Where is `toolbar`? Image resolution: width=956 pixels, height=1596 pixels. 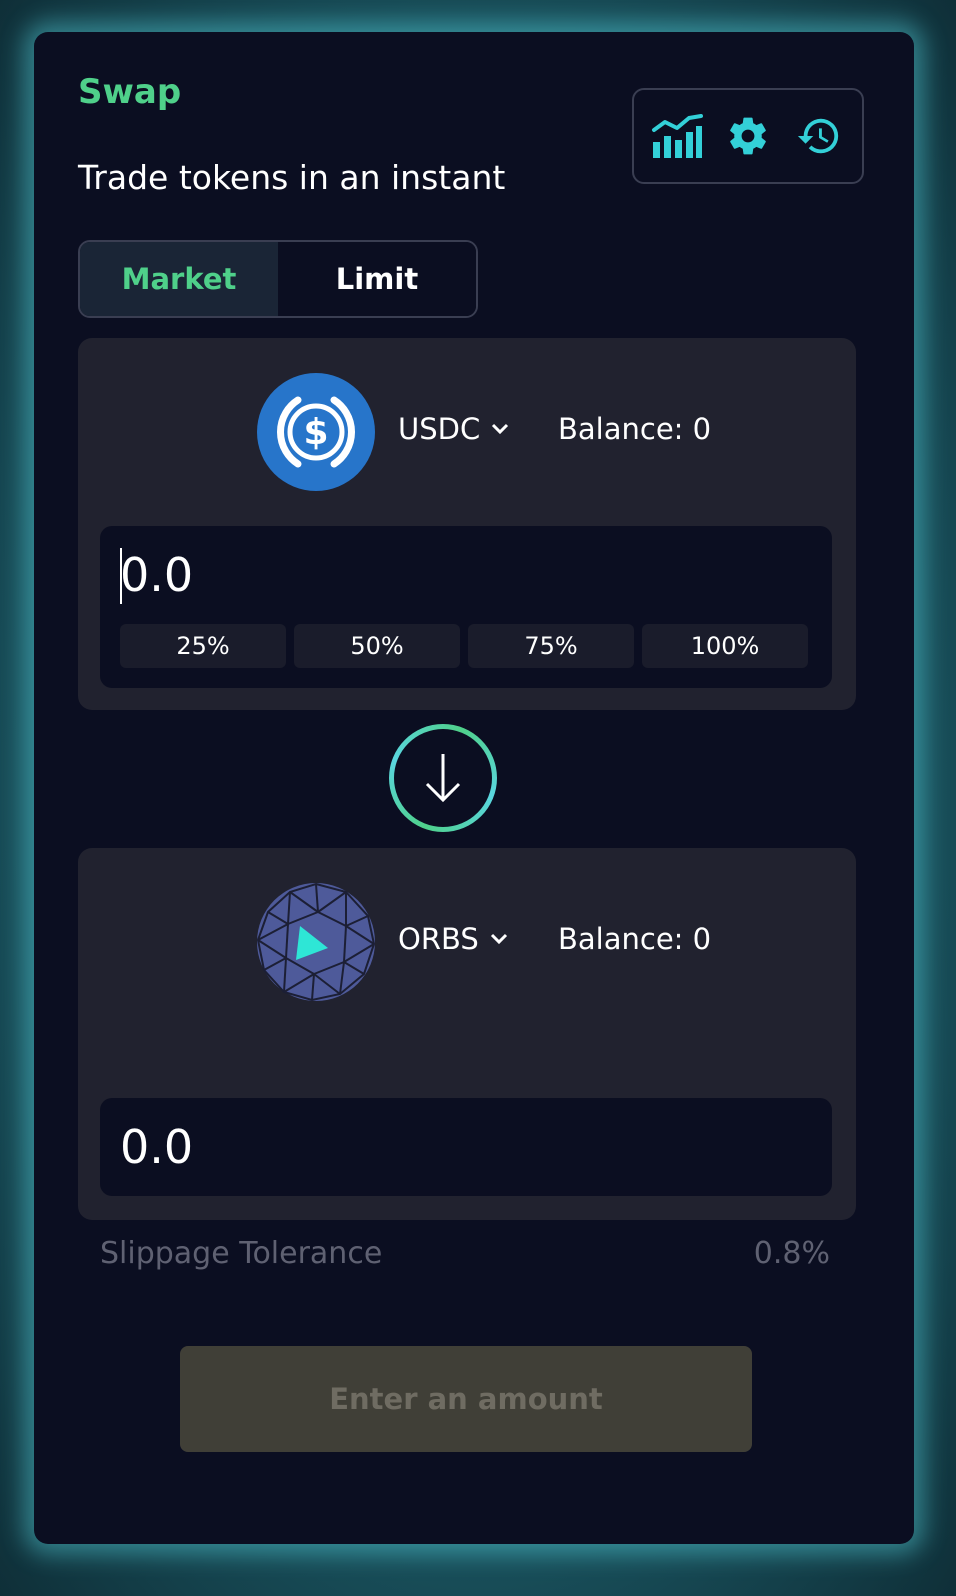 toolbar is located at coordinates (748, 136).